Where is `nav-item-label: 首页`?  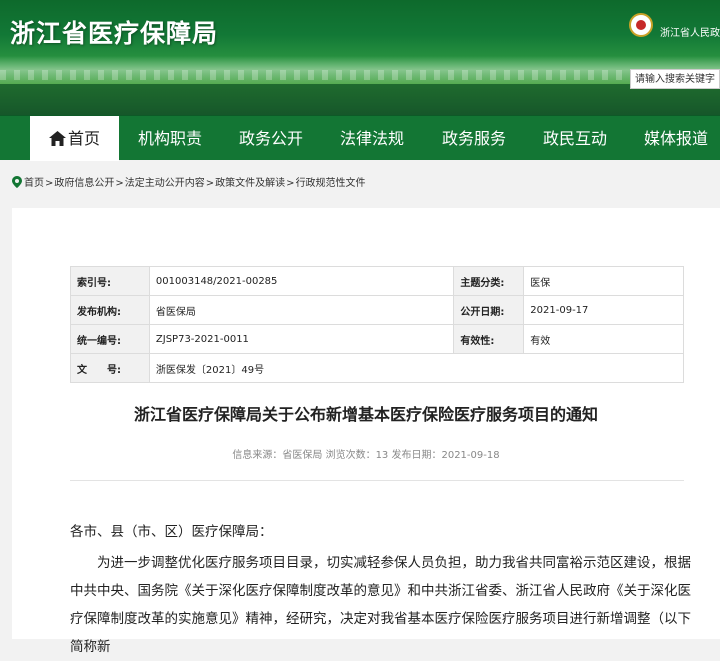
nav-item-label: 首页 is located at coordinates (83, 138).